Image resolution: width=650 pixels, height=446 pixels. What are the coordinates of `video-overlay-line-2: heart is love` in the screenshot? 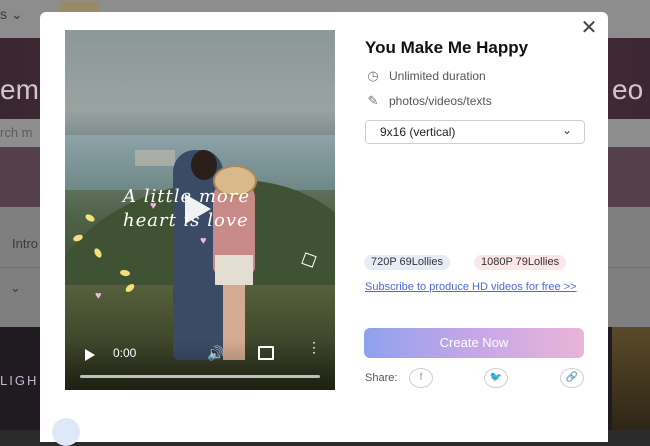 It's located at (186, 220).